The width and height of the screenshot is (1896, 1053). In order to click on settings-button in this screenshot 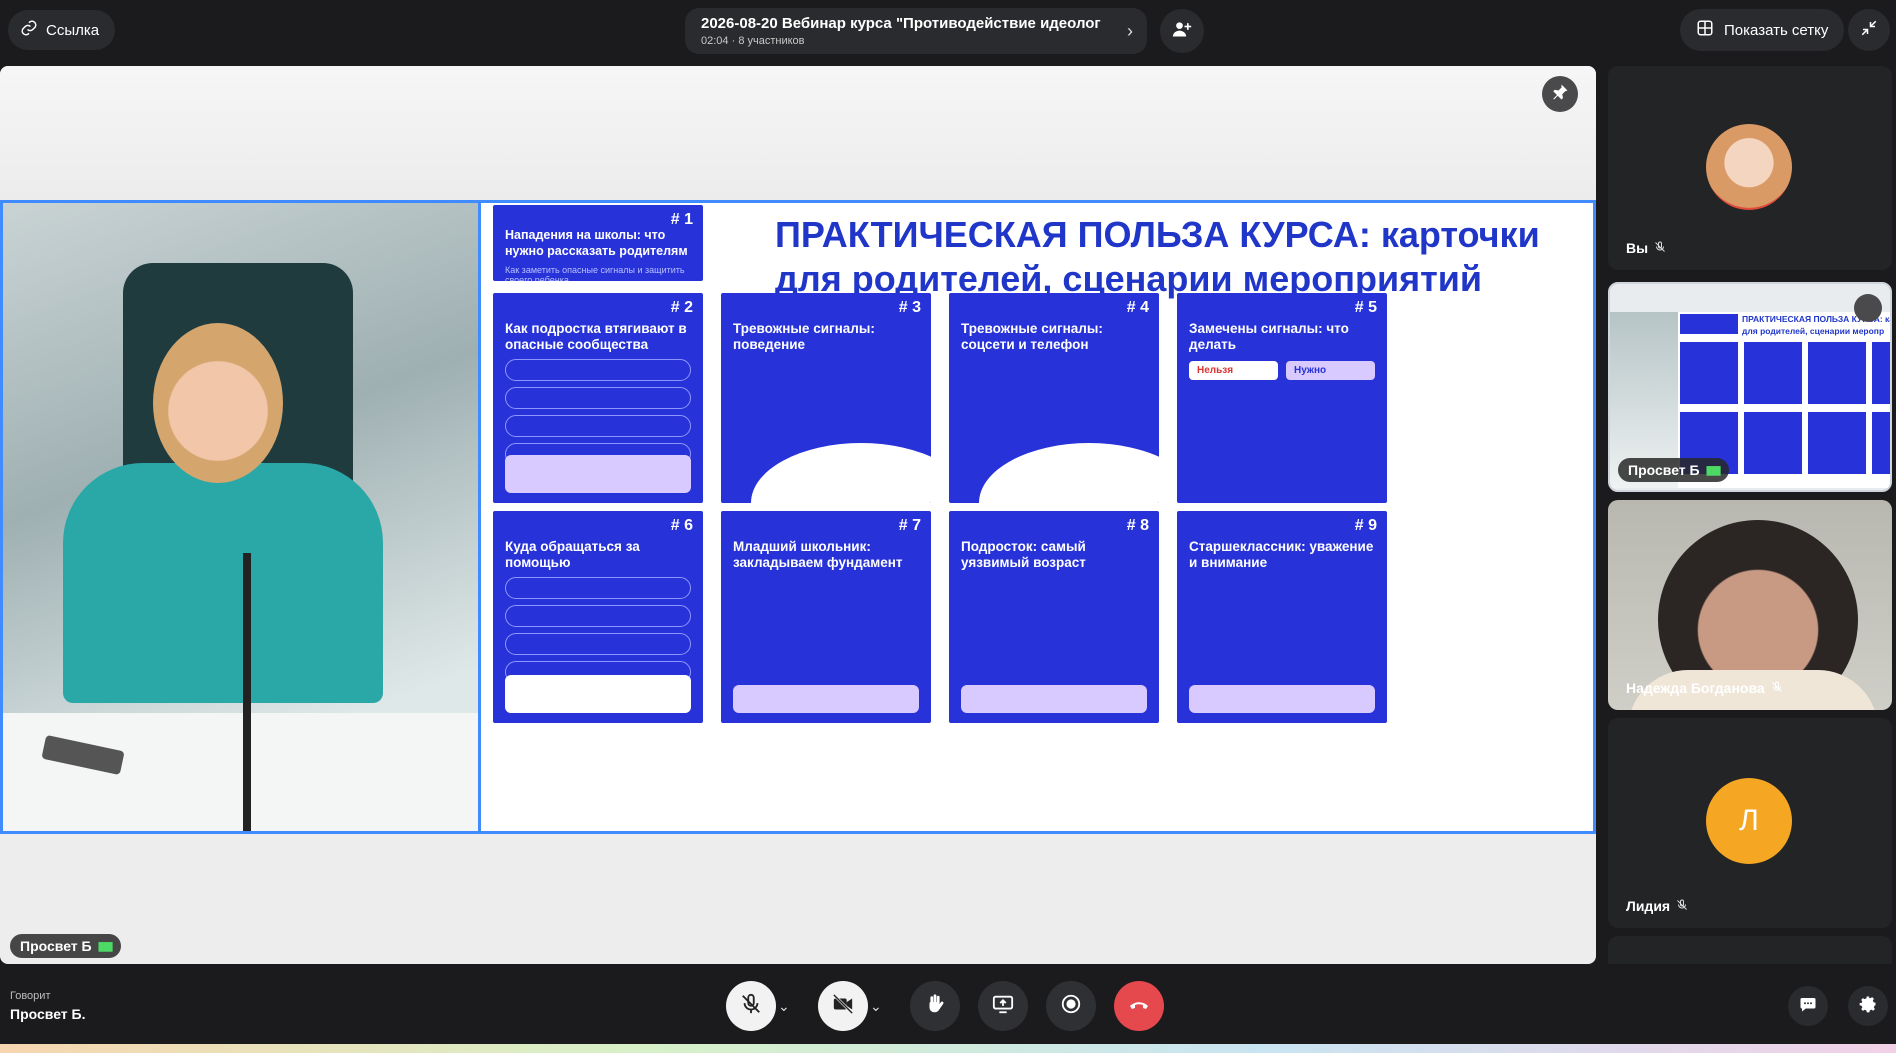, I will do `click(1868, 1006)`.